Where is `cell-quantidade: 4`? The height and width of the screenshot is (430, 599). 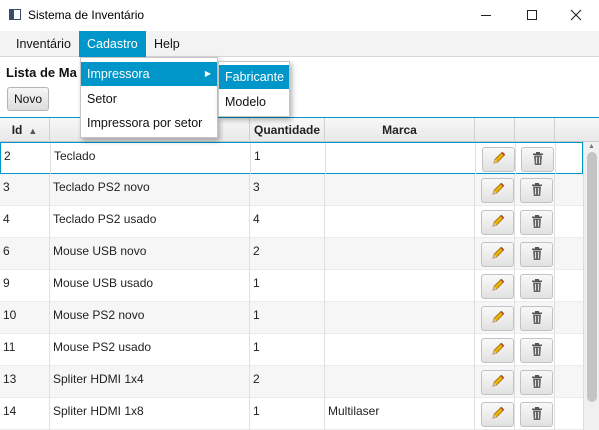
cell-quantidade: 4 is located at coordinates (287, 222).